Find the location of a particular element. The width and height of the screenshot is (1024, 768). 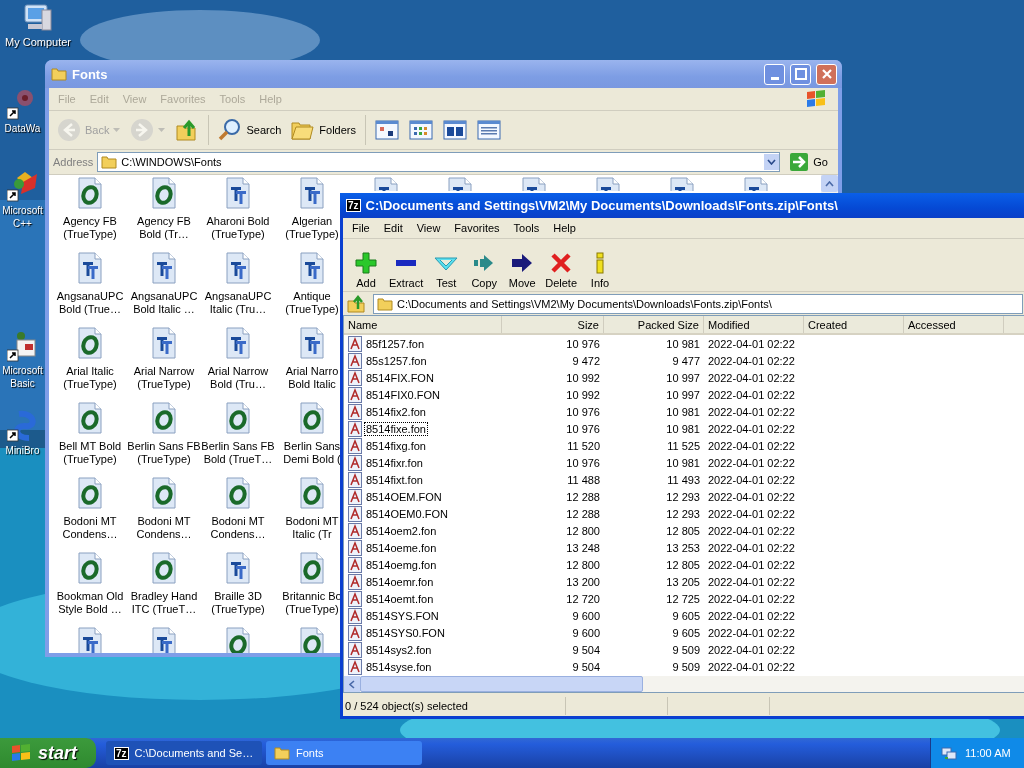

file-name: 8514SYS.FON is located at coordinates (402, 615).